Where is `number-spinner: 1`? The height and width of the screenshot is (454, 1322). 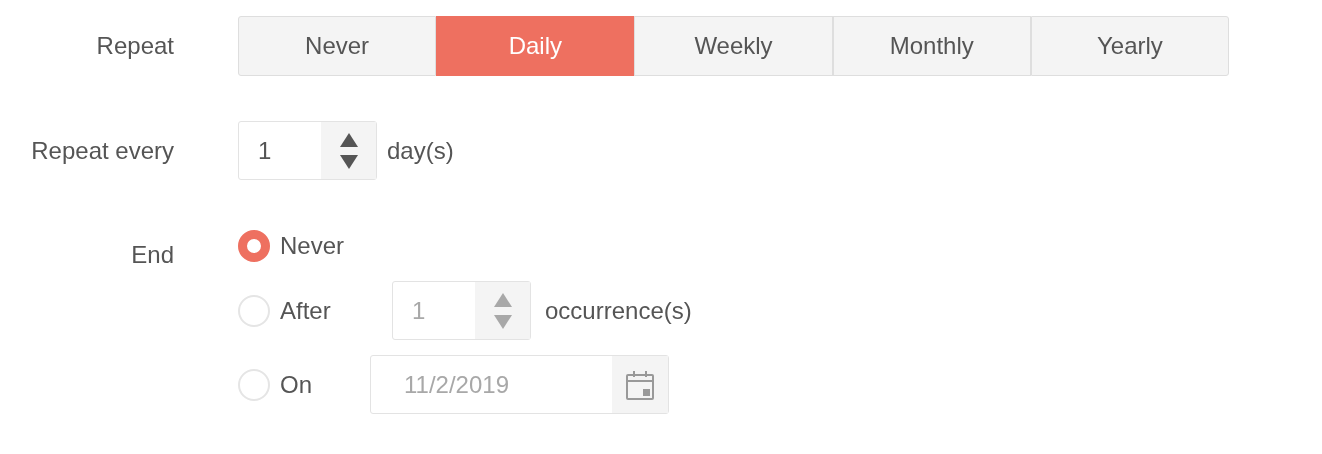
number-spinner: 1 is located at coordinates (307, 150).